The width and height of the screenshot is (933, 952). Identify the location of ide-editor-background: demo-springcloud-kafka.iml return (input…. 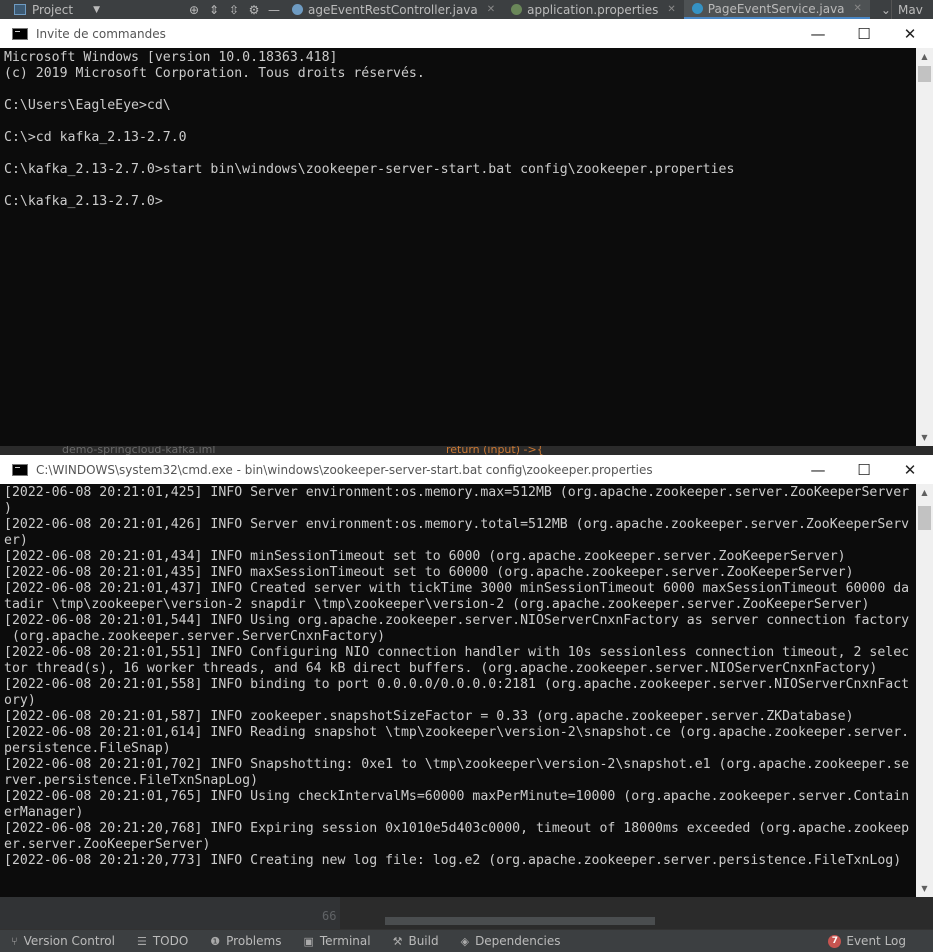
(466, 450).